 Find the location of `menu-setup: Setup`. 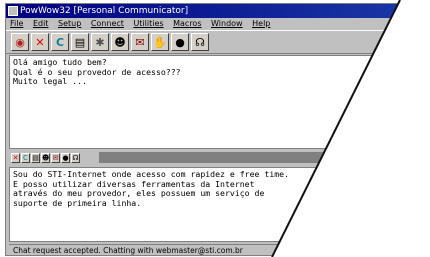

menu-setup: Setup is located at coordinates (69, 23).